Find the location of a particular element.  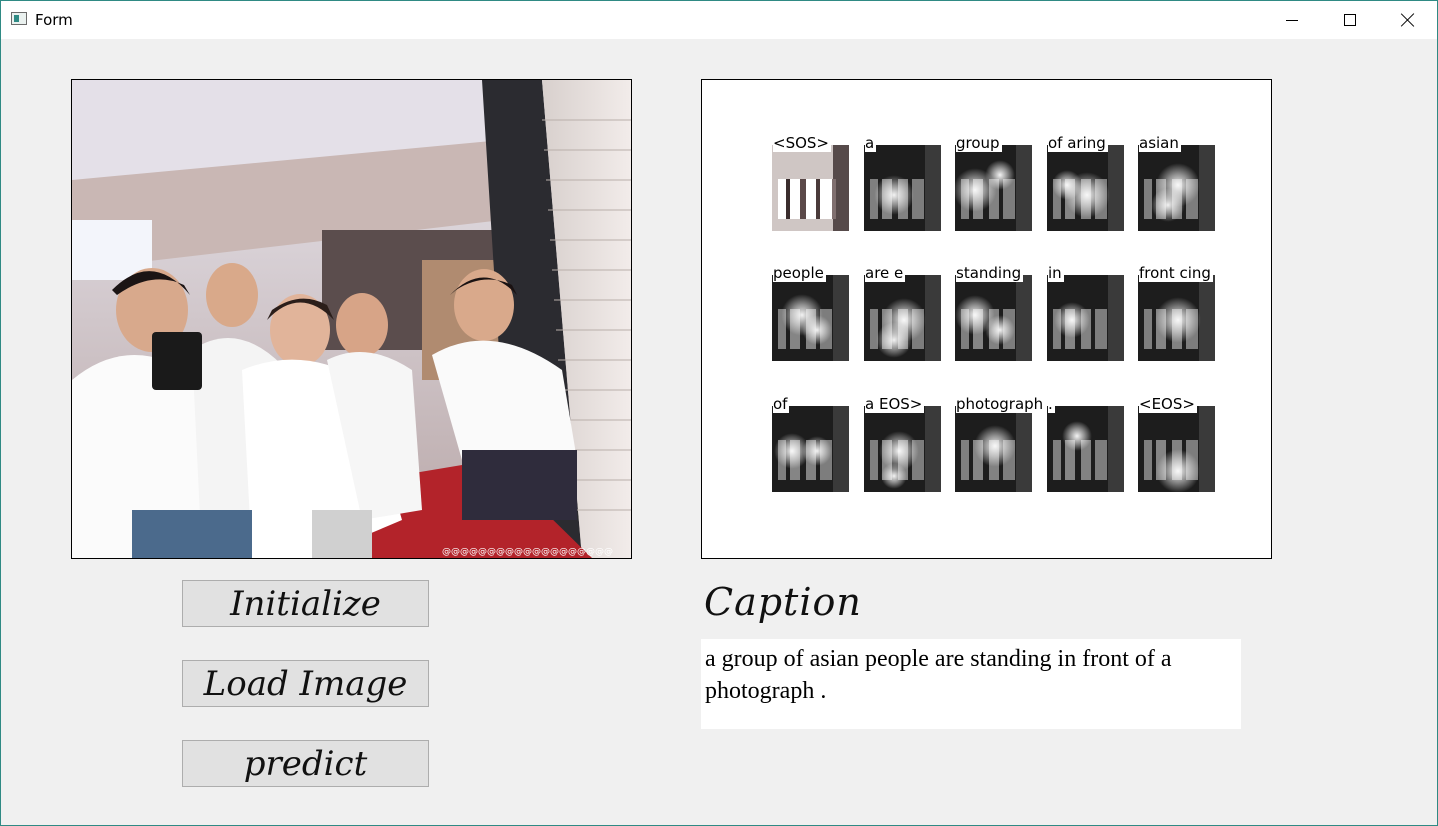

attention-word-label: a EOS> is located at coordinates (895, 404).